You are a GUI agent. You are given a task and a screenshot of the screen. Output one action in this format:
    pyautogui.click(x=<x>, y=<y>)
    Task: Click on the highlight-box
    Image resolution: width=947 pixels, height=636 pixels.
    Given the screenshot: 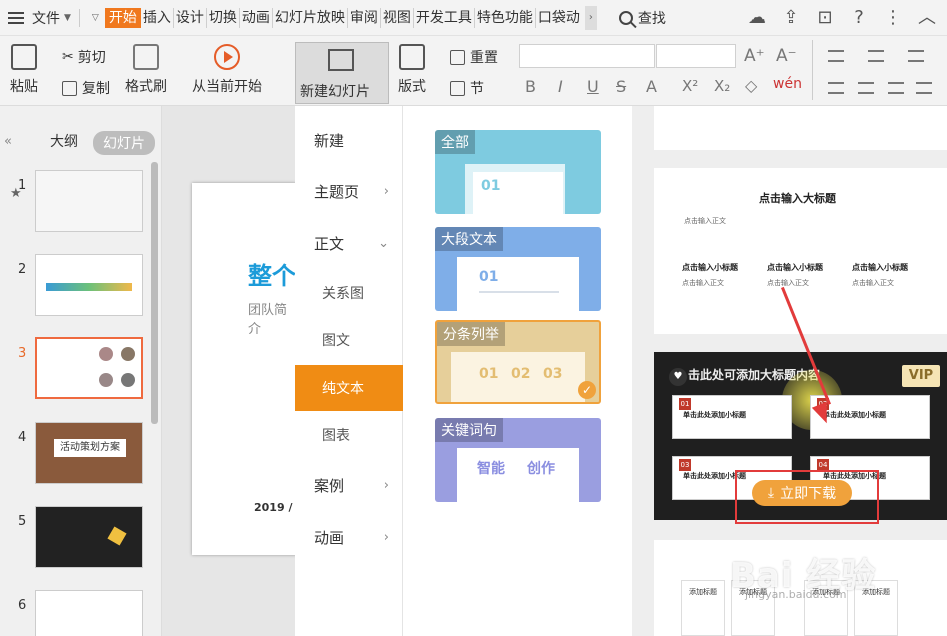 What is the action you would take?
    pyautogui.click(x=807, y=497)
    